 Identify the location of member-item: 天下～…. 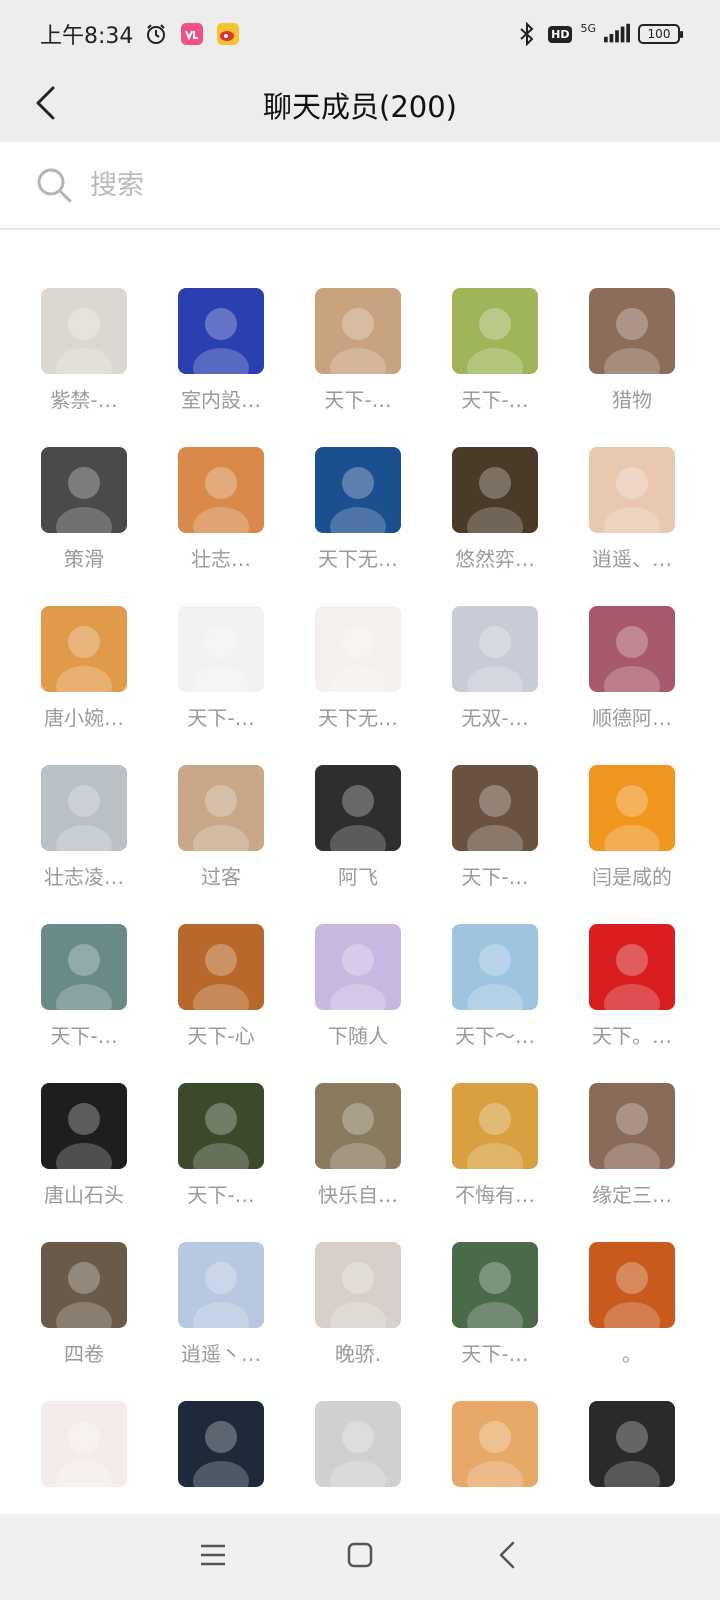
(495, 994).